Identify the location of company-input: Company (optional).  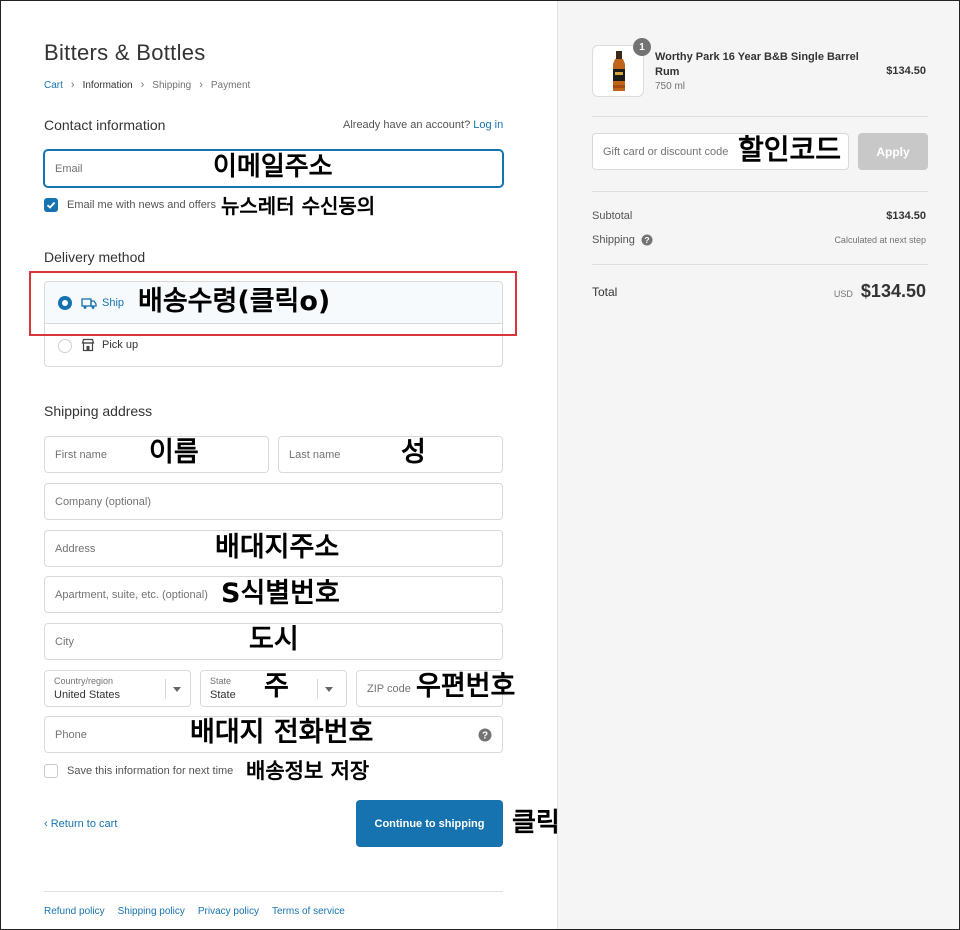
(273, 501).